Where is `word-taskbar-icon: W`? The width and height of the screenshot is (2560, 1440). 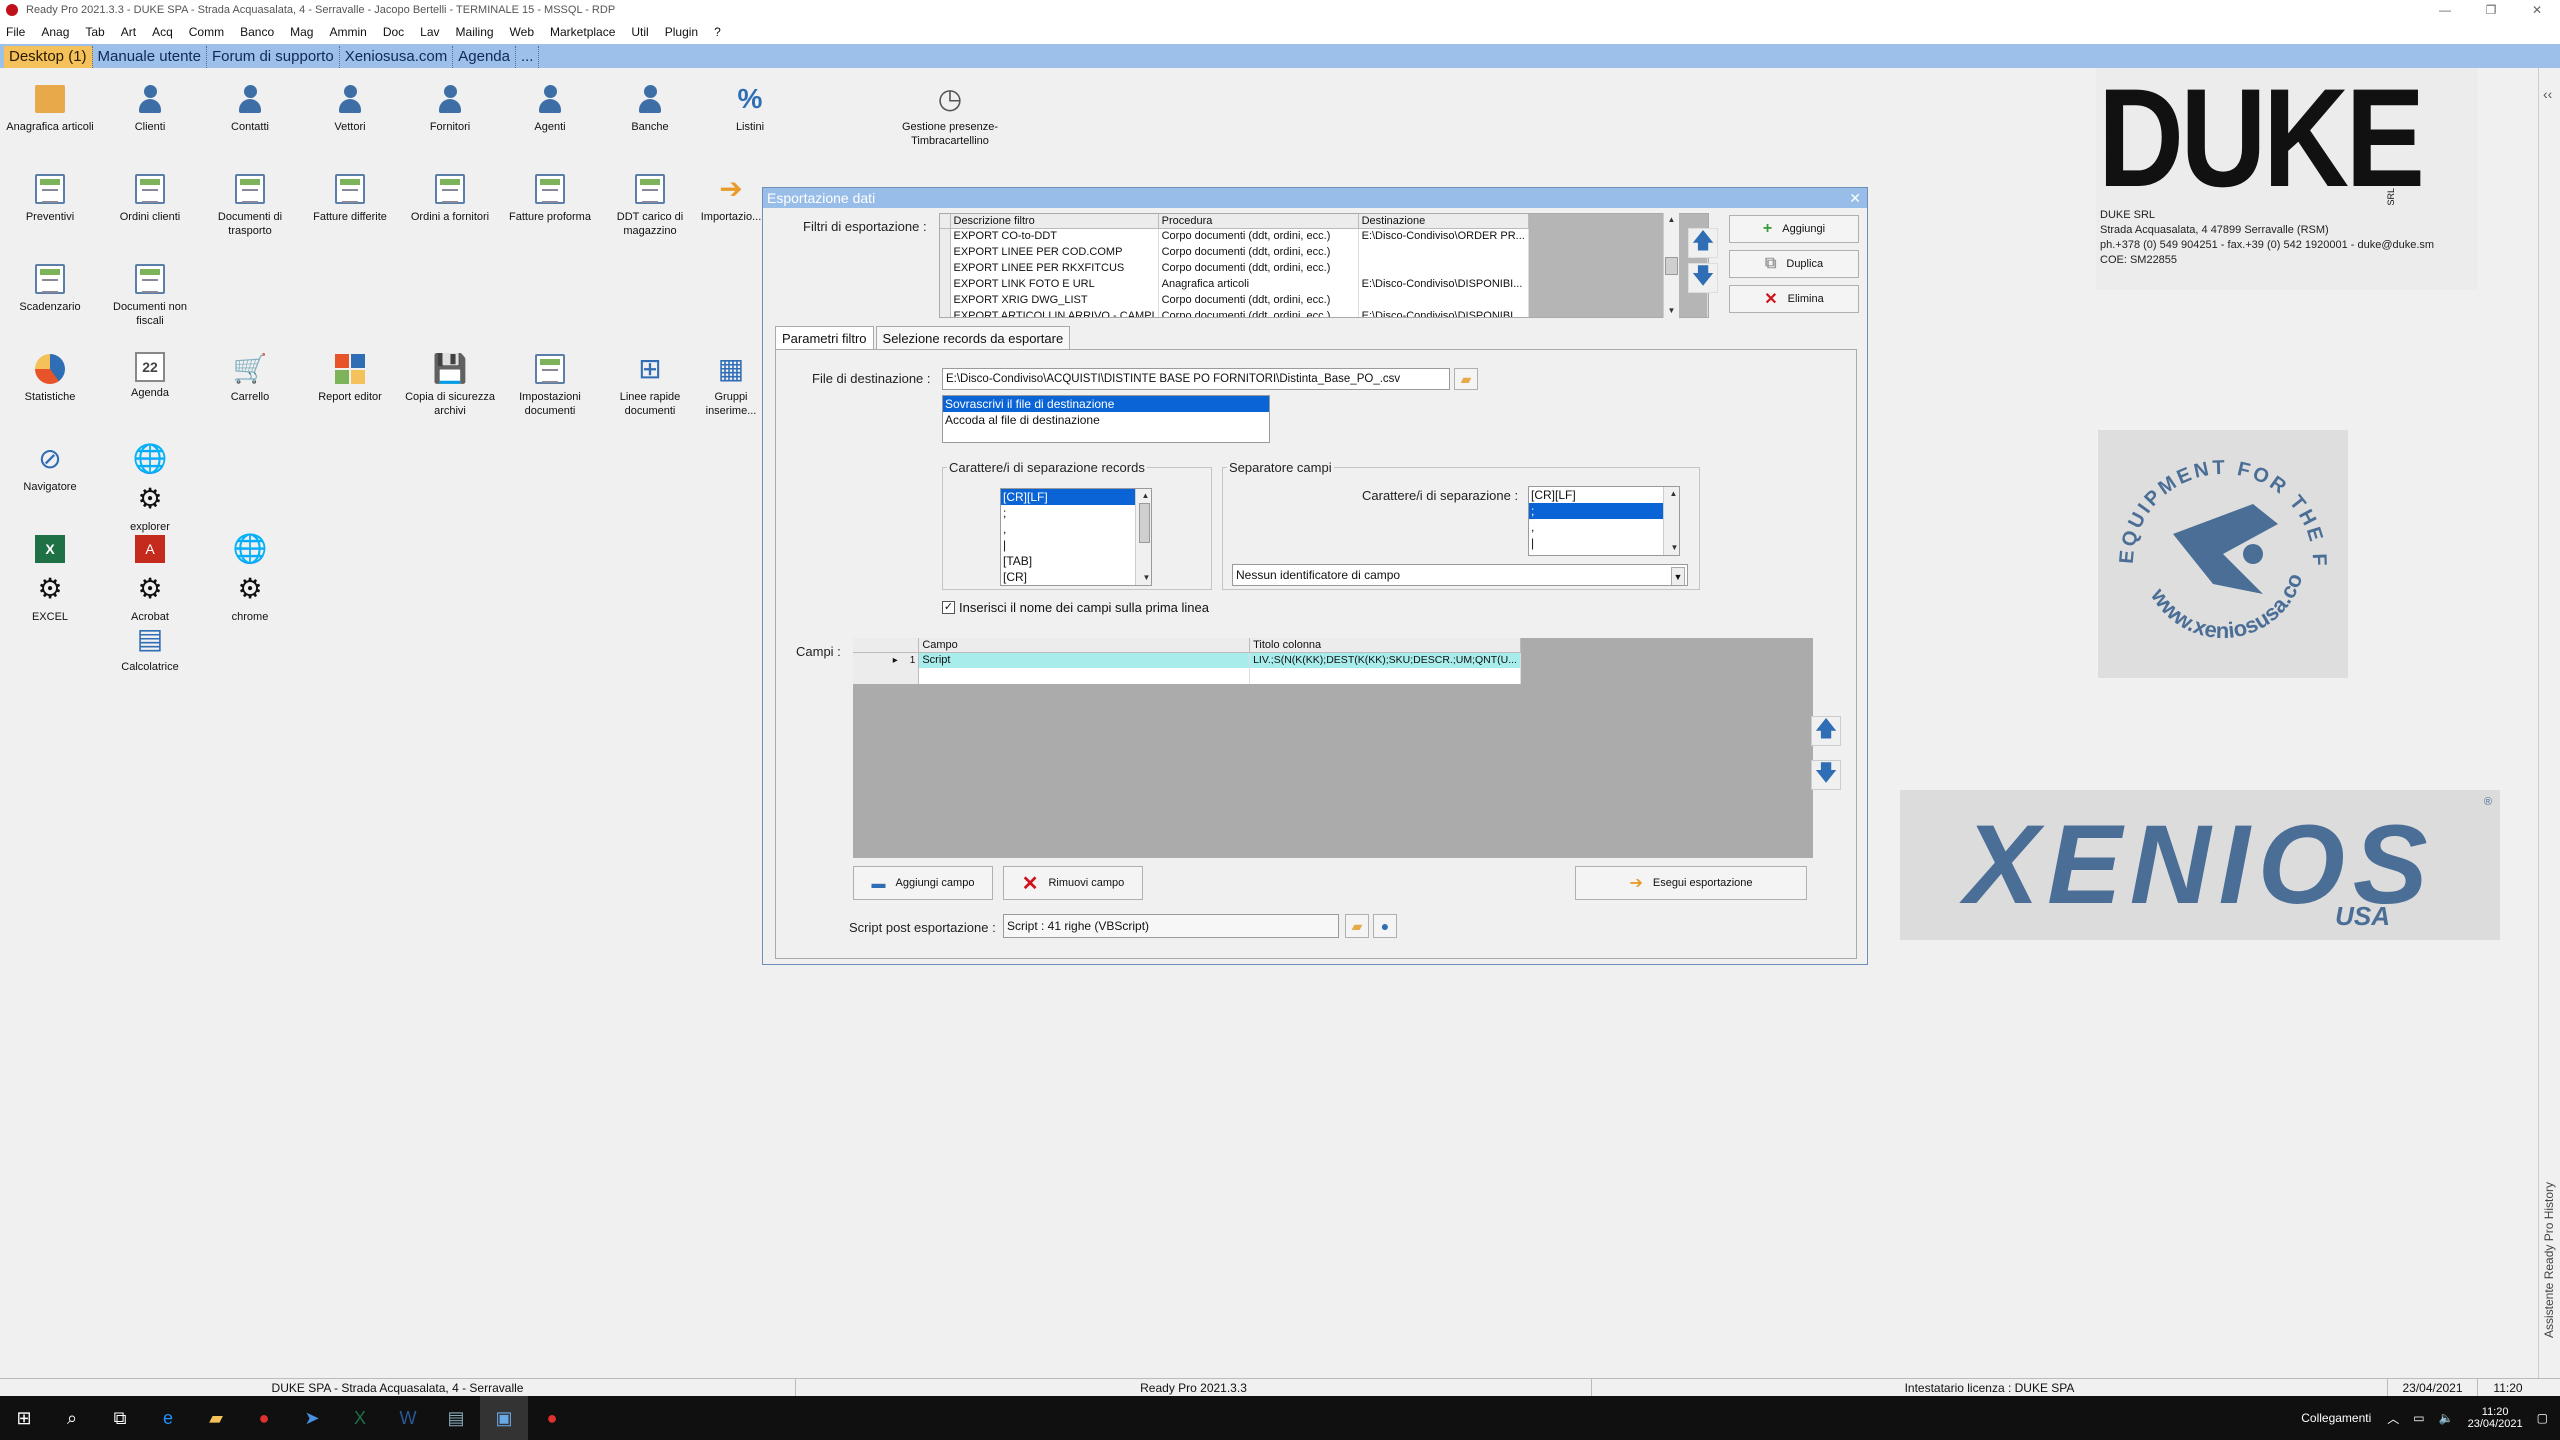 word-taskbar-icon: W is located at coordinates (408, 1418).